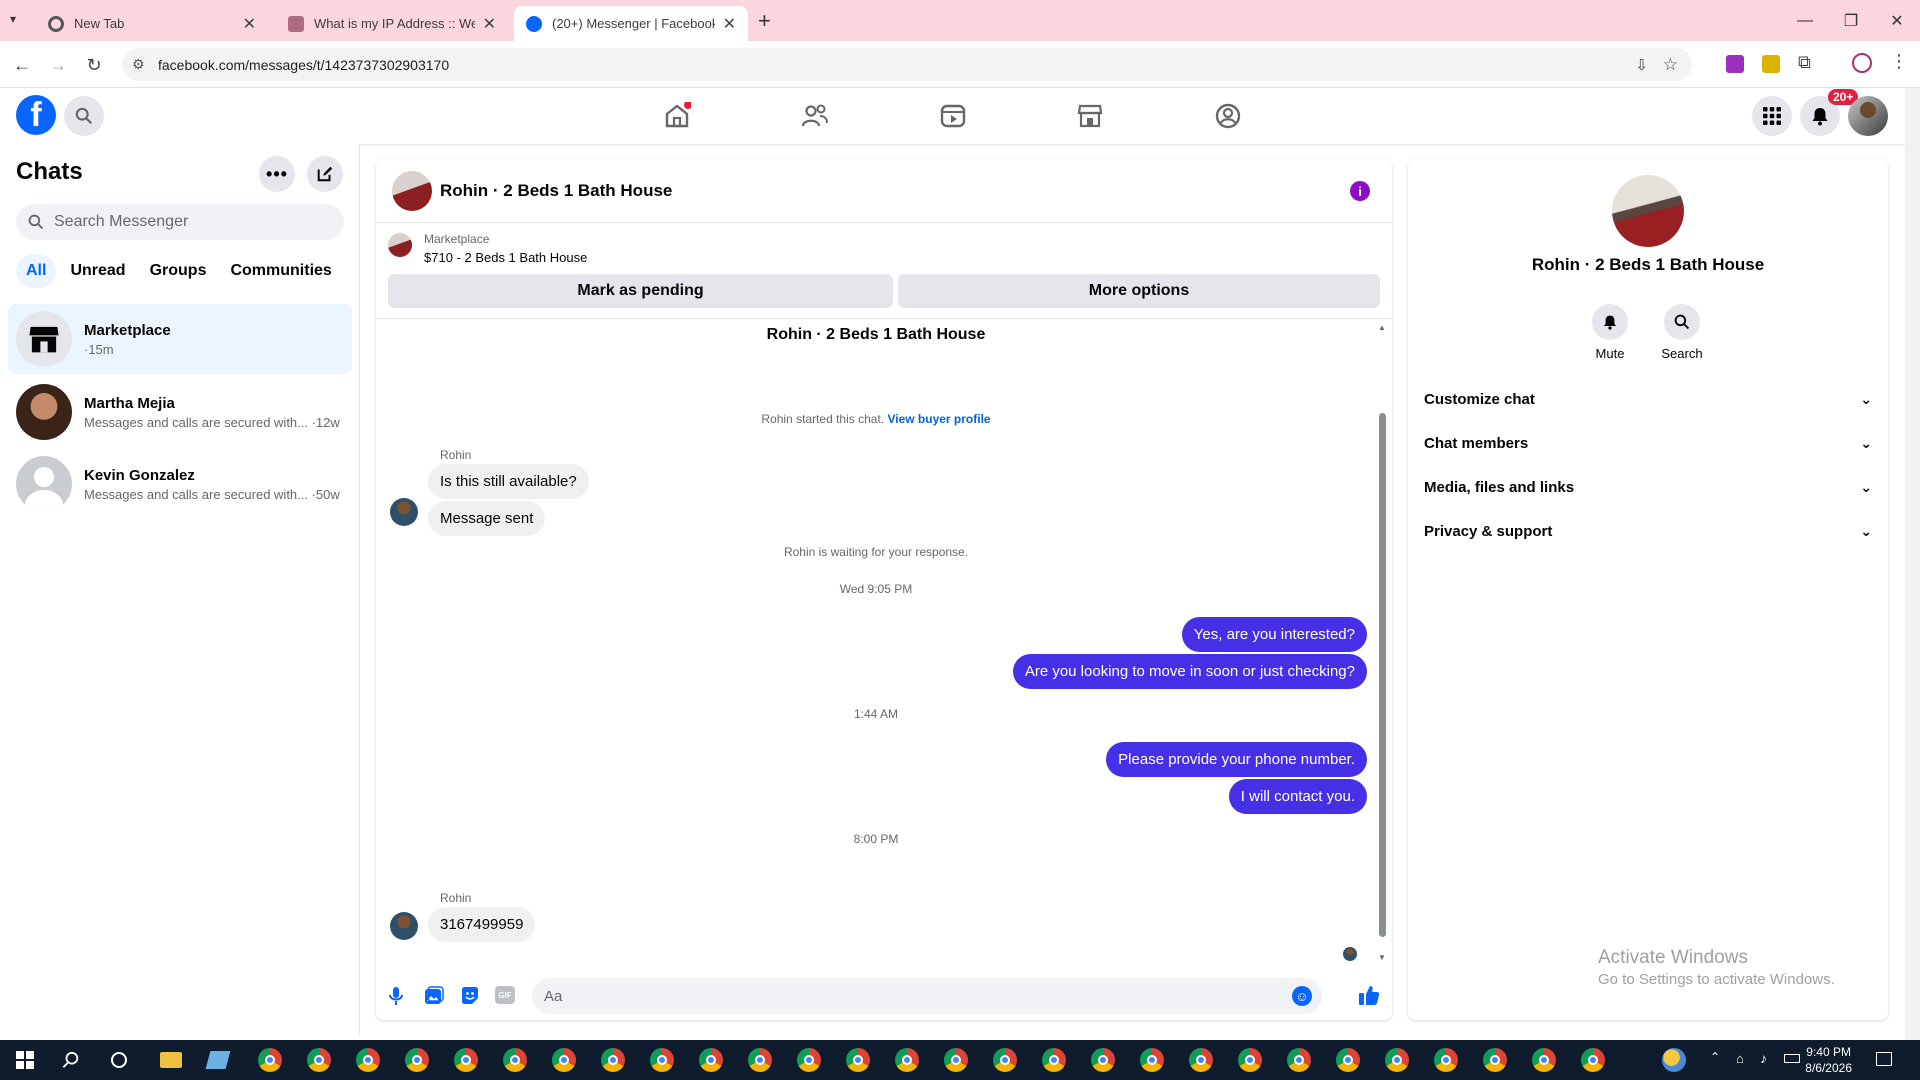 The width and height of the screenshot is (1920, 1080). I want to click on filter-communities: Communities, so click(280, 271).